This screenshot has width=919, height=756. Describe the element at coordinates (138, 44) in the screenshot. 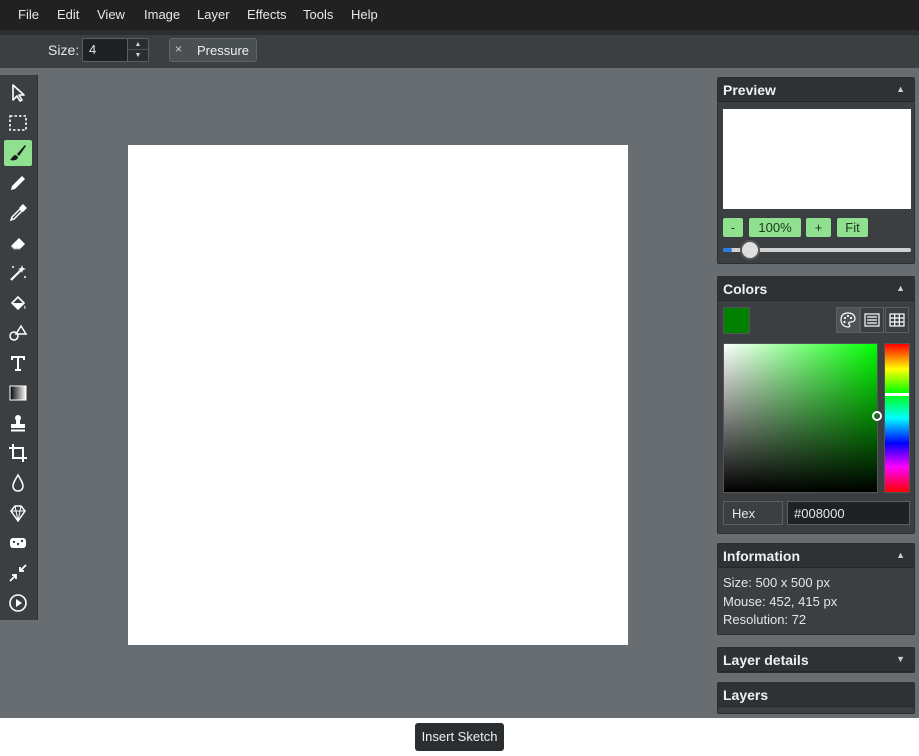

I see `increment-icon: ▲` at that location.